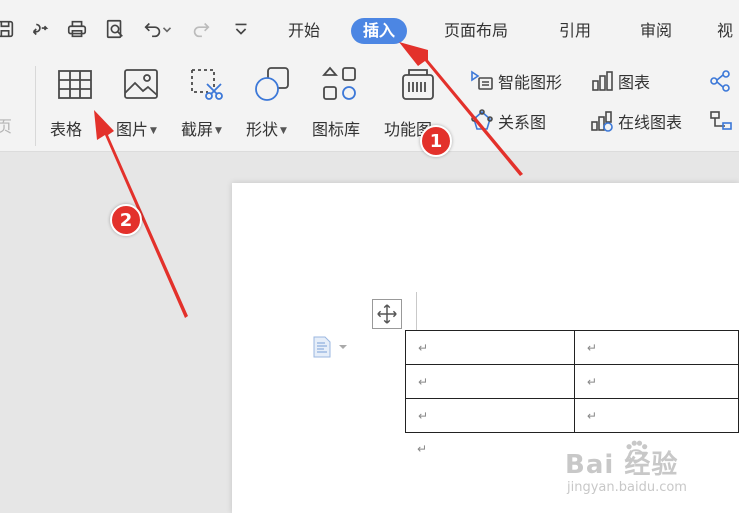  I want to click on online-chart-label: 在线图表, so click(650, 122).